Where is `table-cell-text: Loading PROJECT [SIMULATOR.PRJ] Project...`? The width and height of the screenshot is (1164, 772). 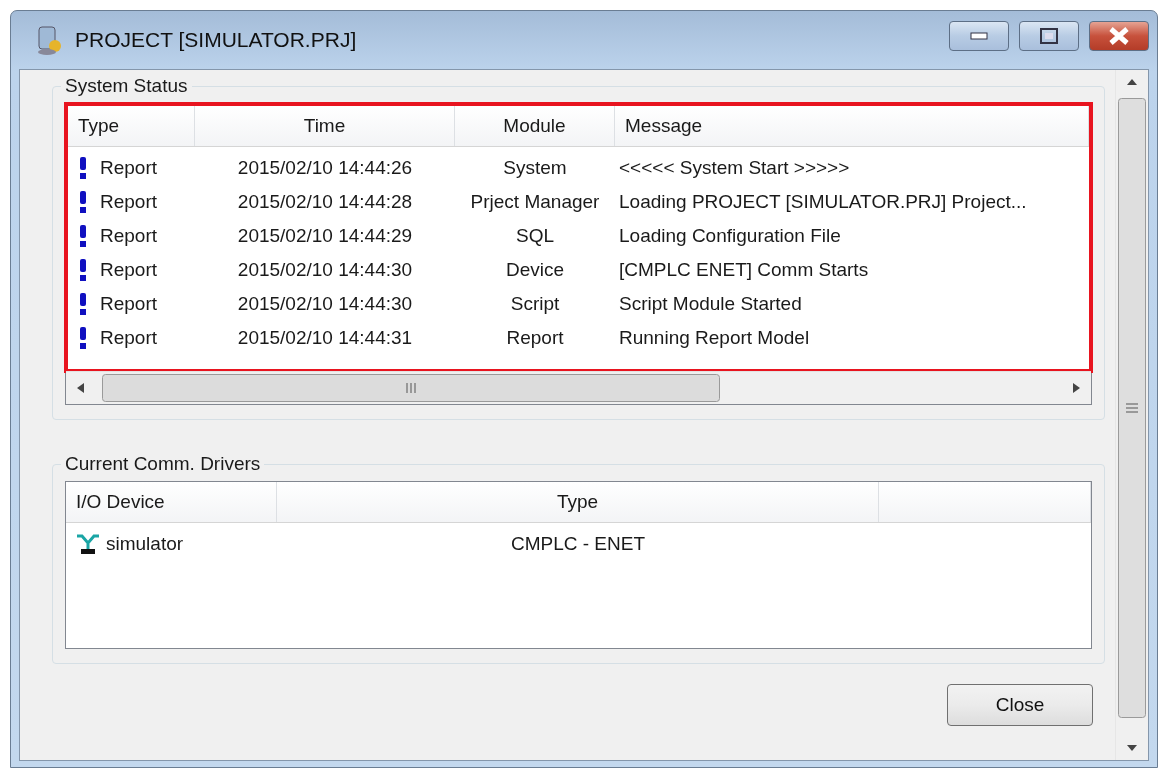
table-cell-text: Loading PROJECT [SIMULATOR.PRJ] Project... is located at coordinates (823, 202).